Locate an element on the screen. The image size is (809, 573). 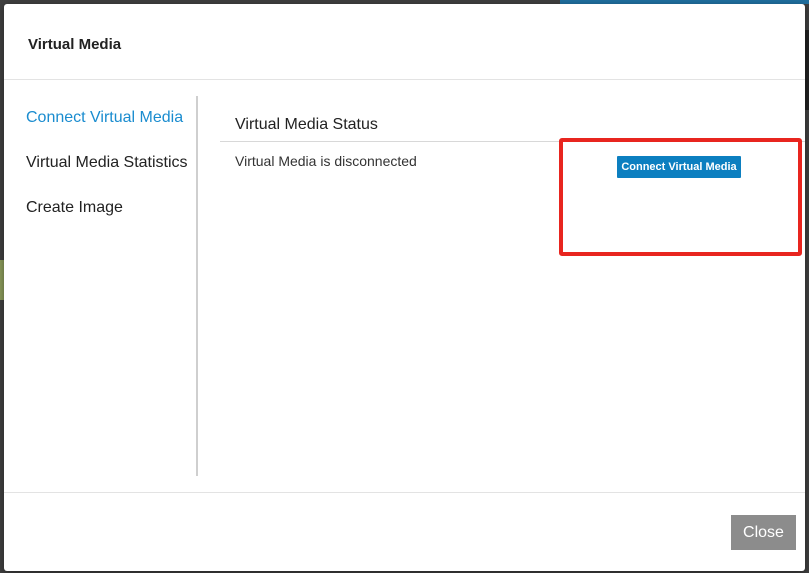
close-button: Close is located at coordinates (763, 532).